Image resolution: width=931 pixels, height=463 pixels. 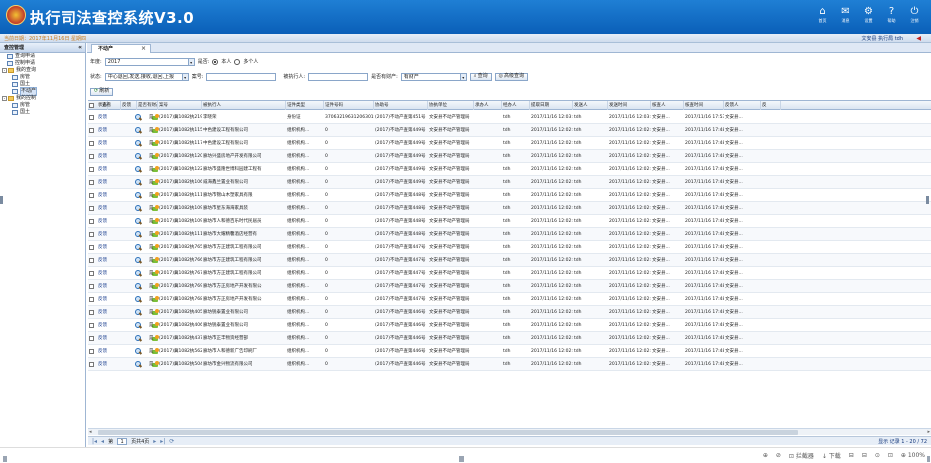 What do you see at coordinates (629, 105) in the screenshot?
I see `column-header: 发送时间` at bounding box center [629, 105].